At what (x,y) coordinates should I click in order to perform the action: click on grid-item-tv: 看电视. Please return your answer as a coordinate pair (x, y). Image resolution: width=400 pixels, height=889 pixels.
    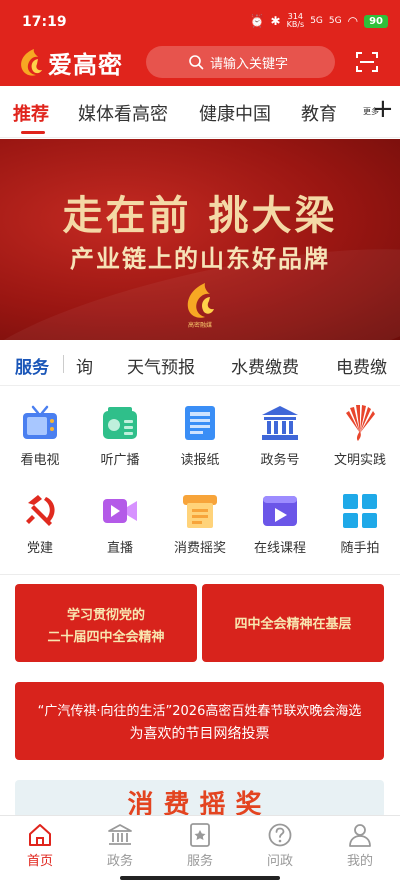
    Looking at the image, I should click on (40, 435).